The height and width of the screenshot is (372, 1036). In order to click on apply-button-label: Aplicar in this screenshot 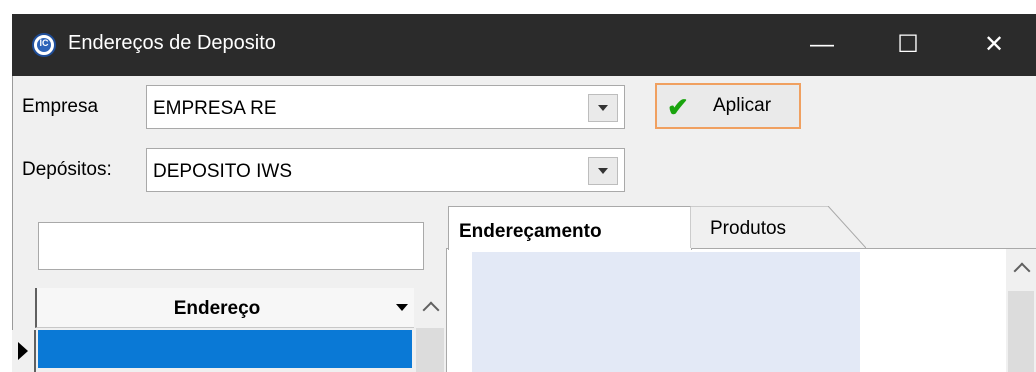, I will do `click(742, 105)`.